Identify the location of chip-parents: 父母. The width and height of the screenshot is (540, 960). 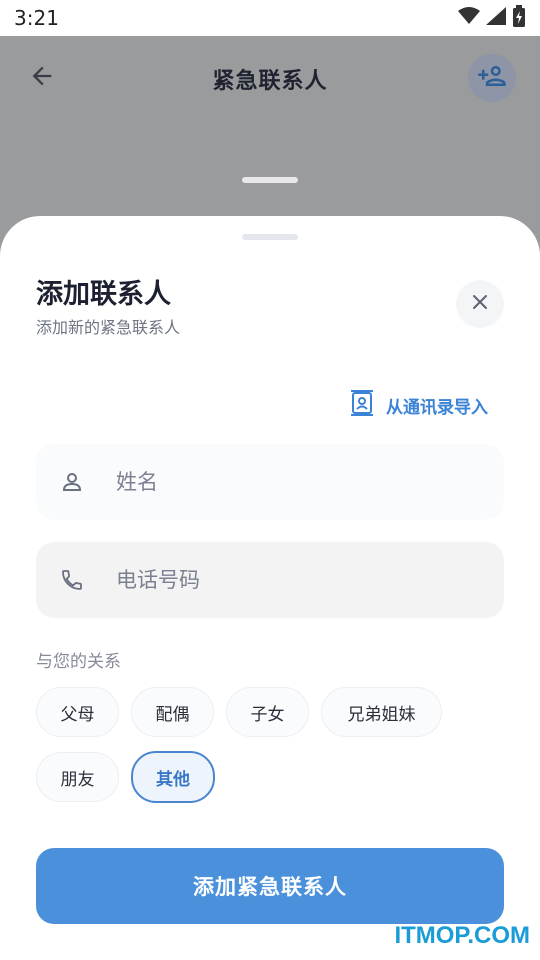
(77, 712).